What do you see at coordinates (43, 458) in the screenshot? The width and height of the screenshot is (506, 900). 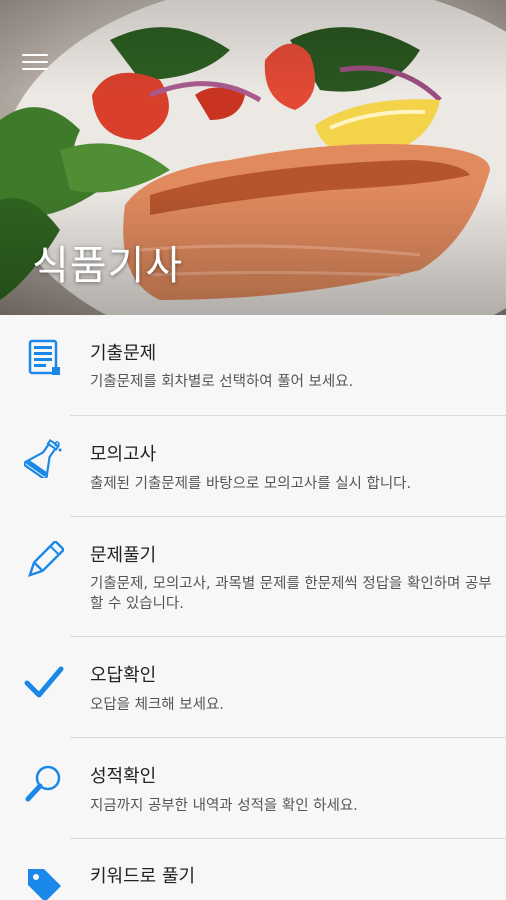 I see `flask-icon` at bounding box center [43, 458].